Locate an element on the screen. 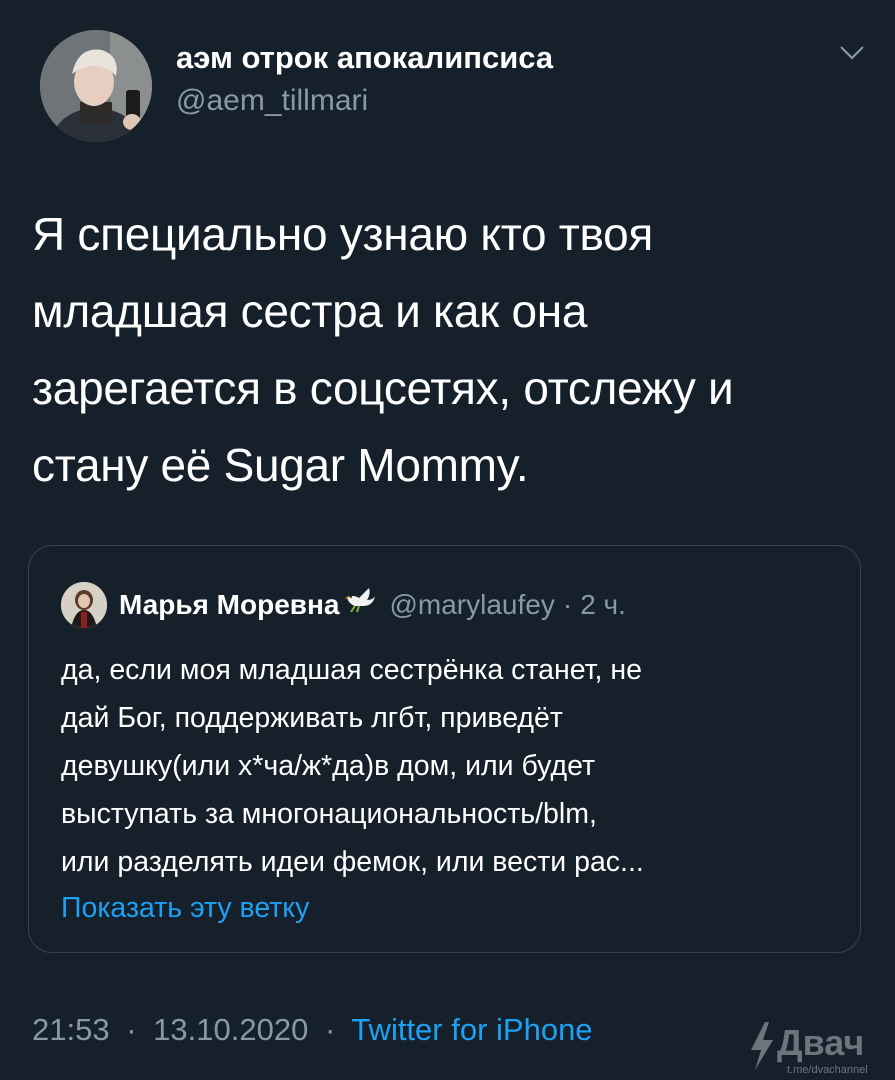  tweet-date: 13.10.2020 is located at coordinates (230, 1029).